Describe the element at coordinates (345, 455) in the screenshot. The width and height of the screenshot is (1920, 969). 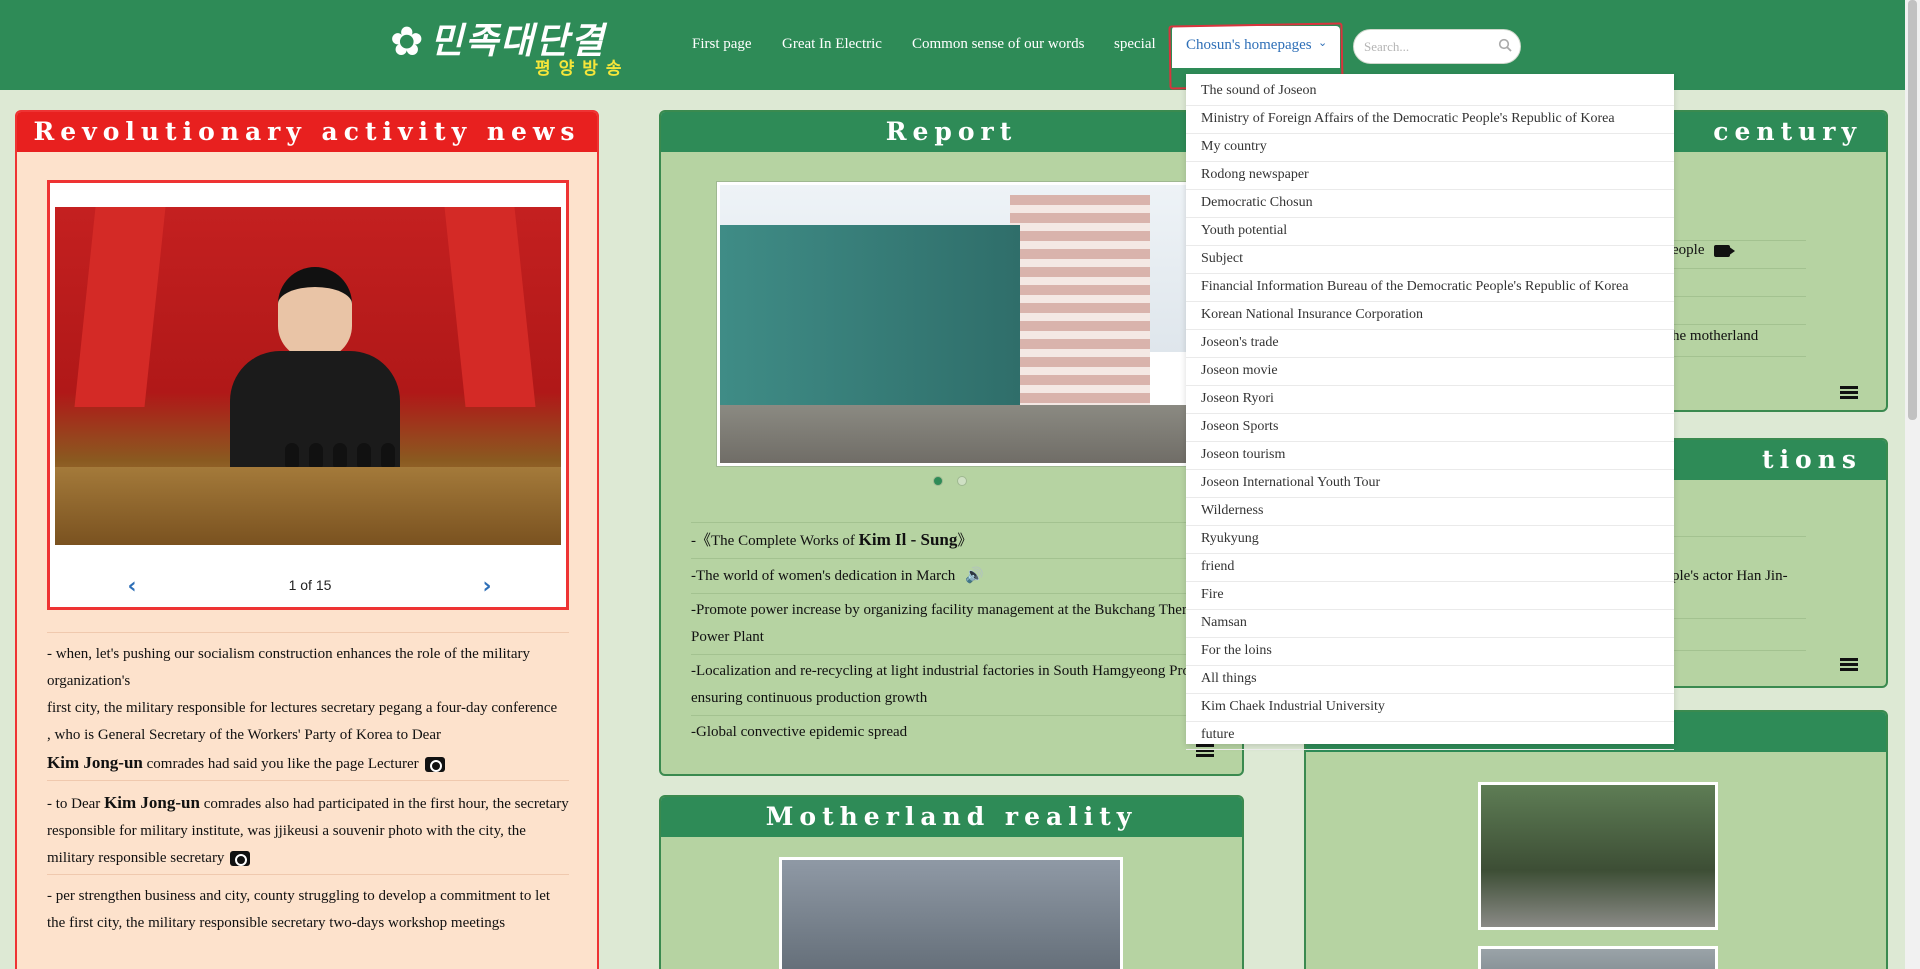
I see `microphones` at that location.